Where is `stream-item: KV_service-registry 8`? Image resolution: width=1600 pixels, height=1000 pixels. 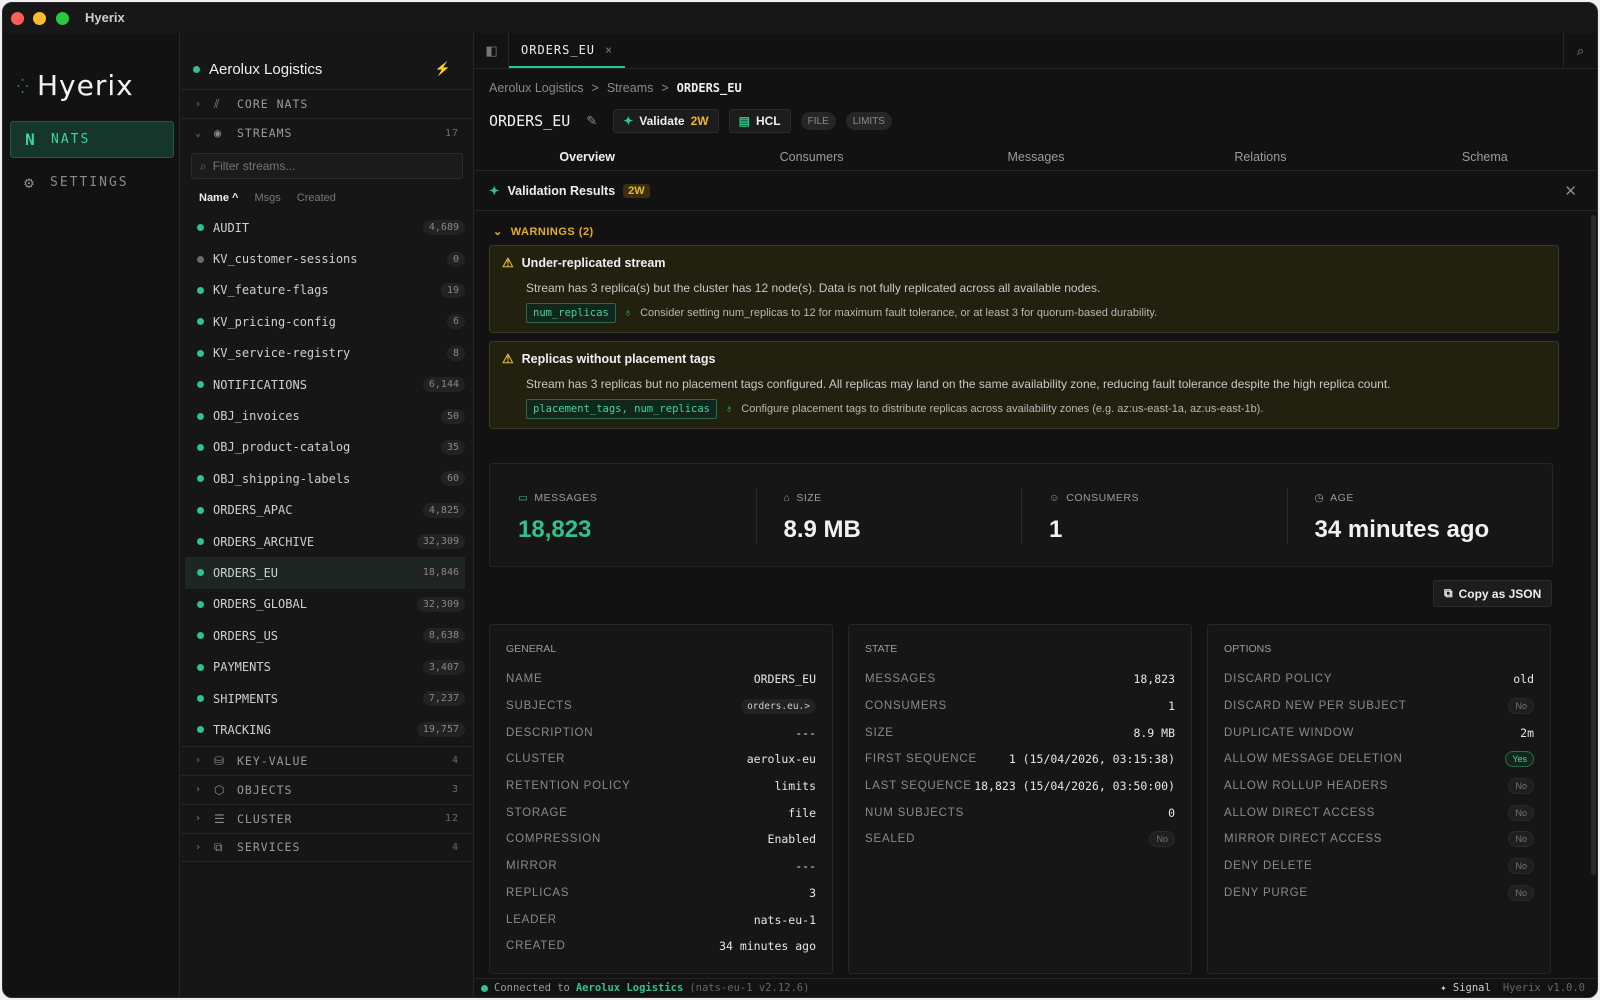 stream-item: KV_service-registry 8 is located at coordinates (325, 353).